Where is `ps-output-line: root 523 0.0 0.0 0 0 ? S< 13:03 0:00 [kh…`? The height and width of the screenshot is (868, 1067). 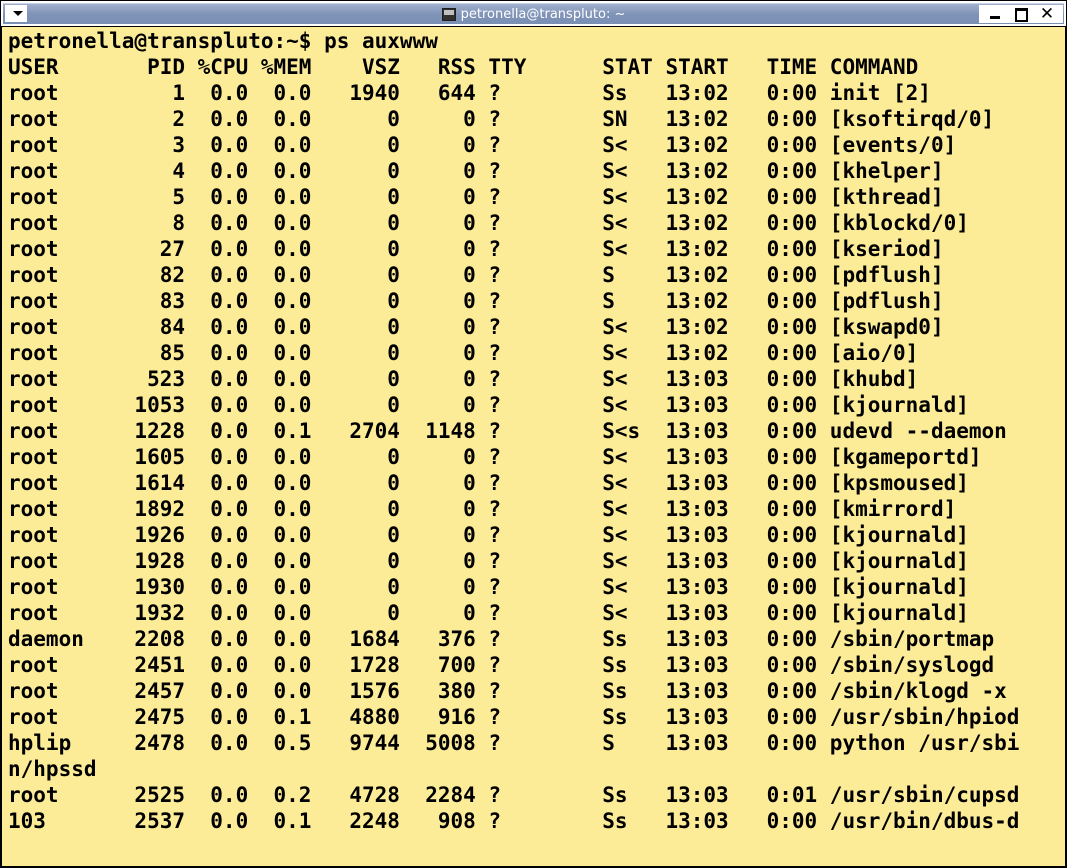
ps-output-line: root 523 0.0 0.0 0 0 ? S< 13:03 0:00 [kh… is located at coordinates (463, 379).